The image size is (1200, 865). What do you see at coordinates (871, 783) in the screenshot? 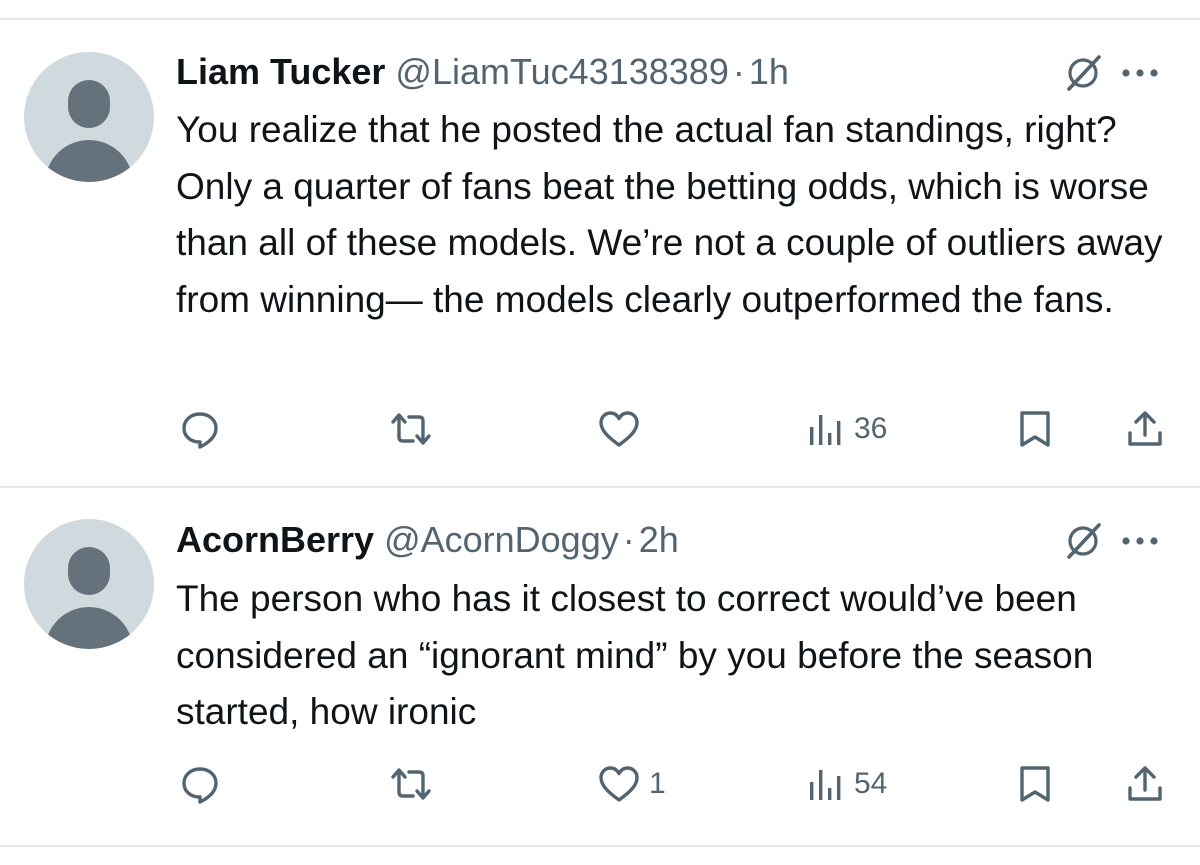
I see `views-count: 54` at bounding box center [871, 783].